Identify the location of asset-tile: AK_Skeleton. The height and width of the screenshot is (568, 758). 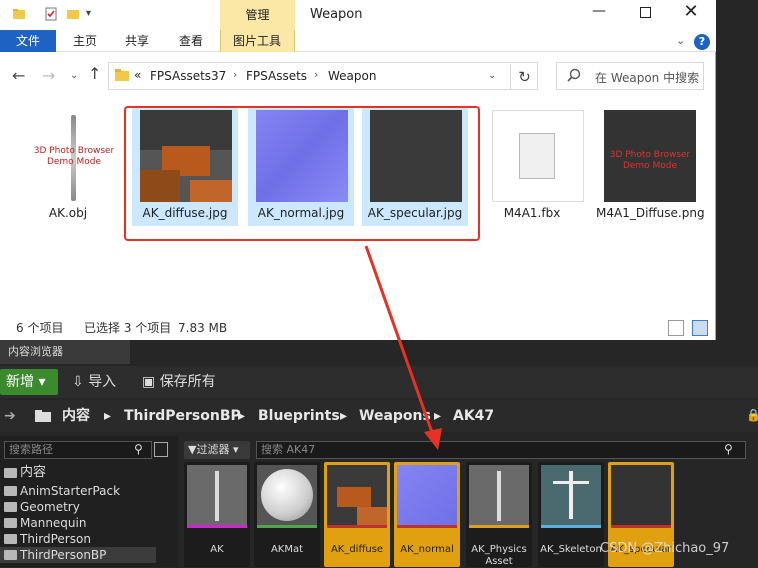
(571, 514).